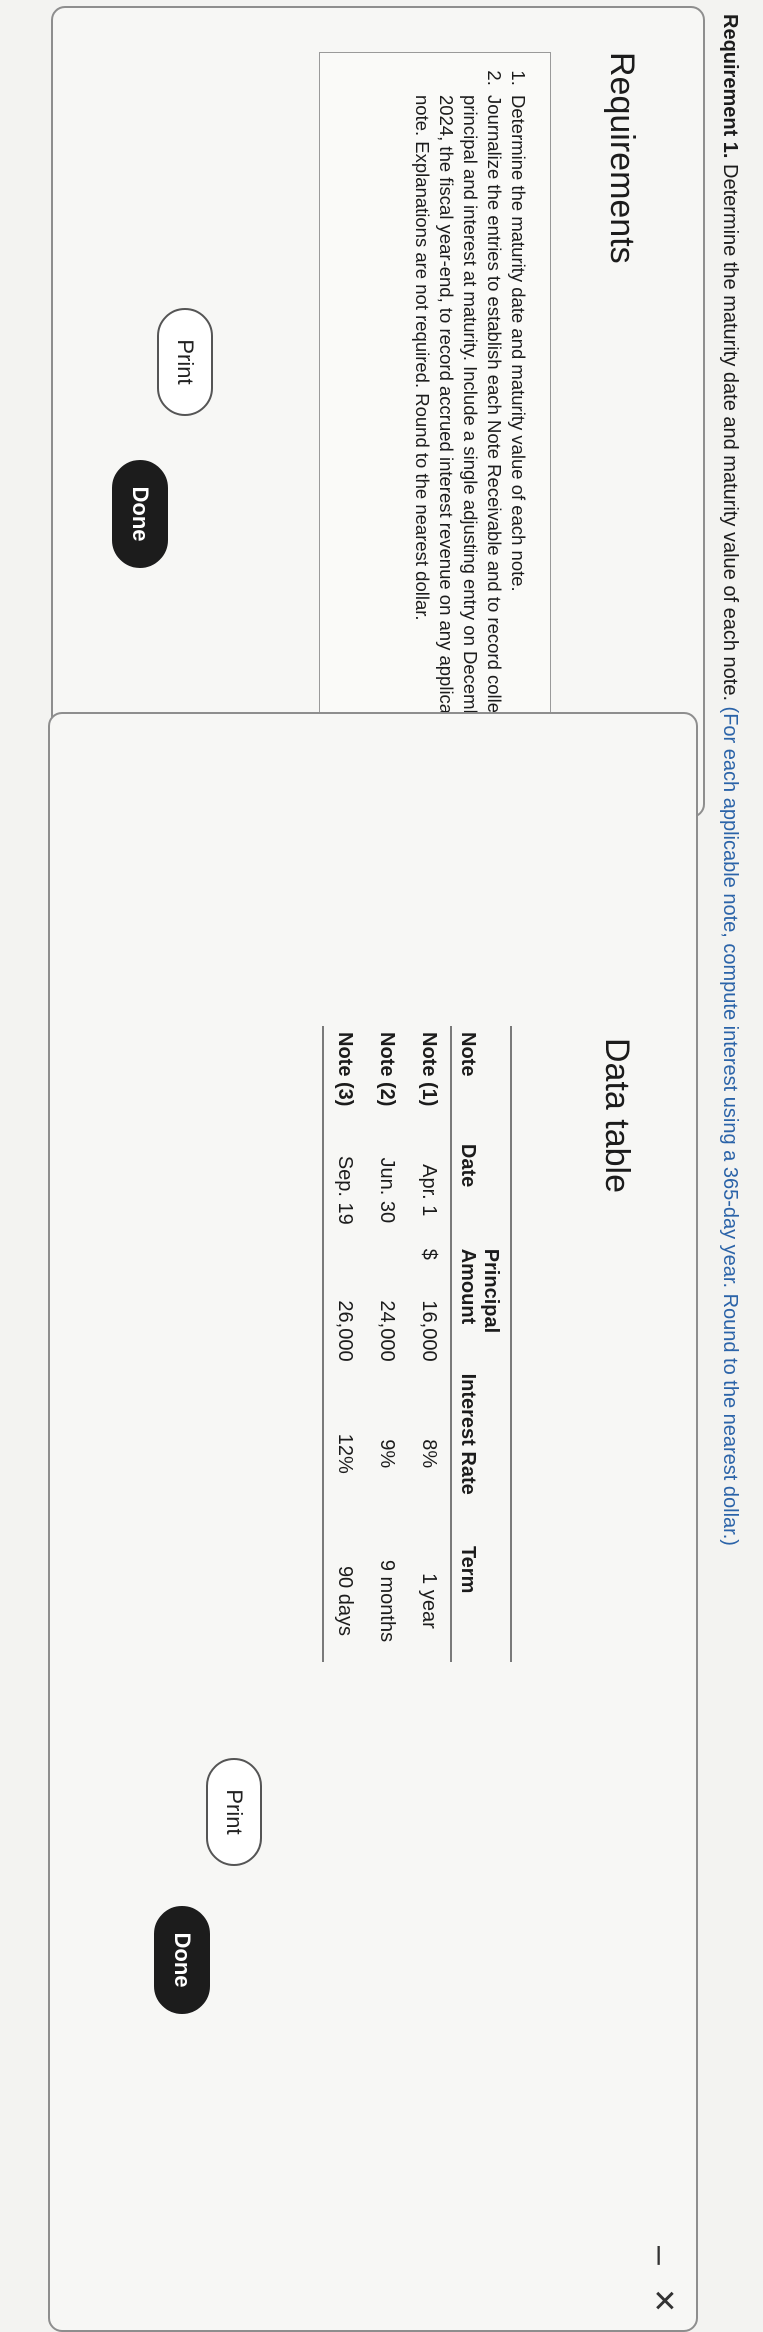 This screenshot has height=2332, width=763. Describe the element at coordinates (491, 1291) in the screenshot. I see `principal-header-top: Principal` at that location.